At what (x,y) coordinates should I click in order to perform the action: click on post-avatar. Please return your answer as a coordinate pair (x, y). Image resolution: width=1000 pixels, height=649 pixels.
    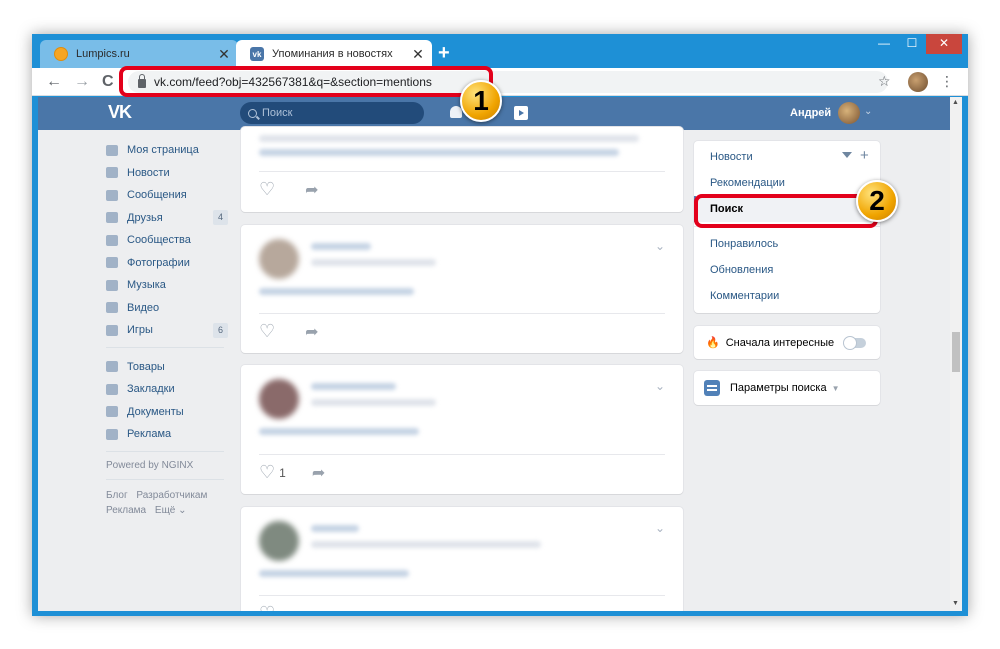
    Looking at the image, I should click on (279, 541).